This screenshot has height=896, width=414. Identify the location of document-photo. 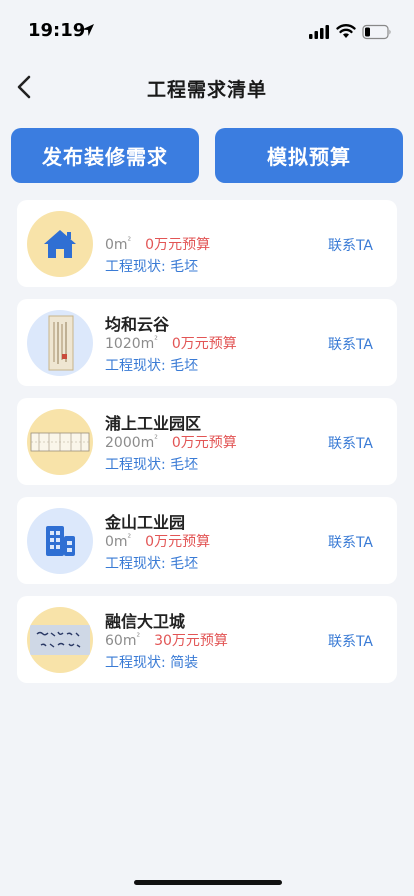
(61, 343).